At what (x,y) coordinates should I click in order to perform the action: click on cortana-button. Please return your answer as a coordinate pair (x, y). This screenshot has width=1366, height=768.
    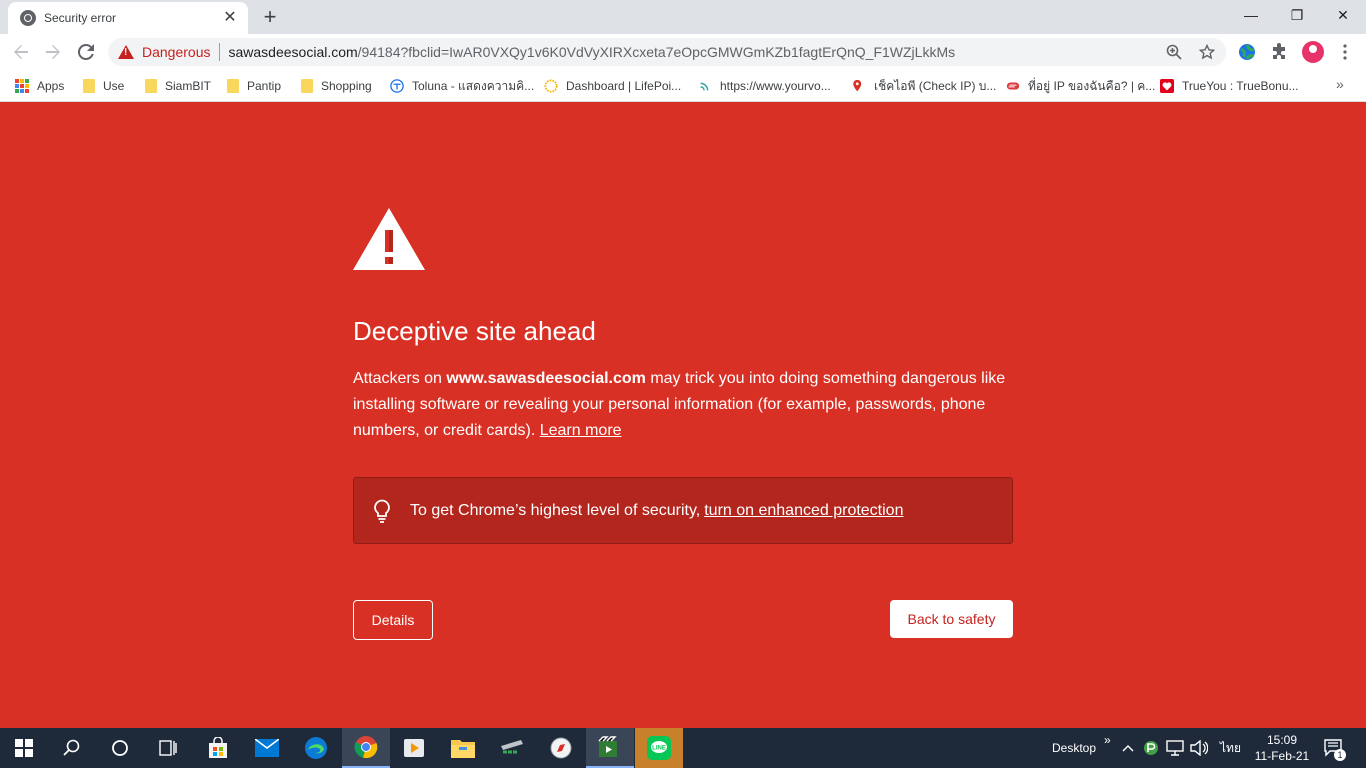
    Looking at the image, I should click on (120, 748).